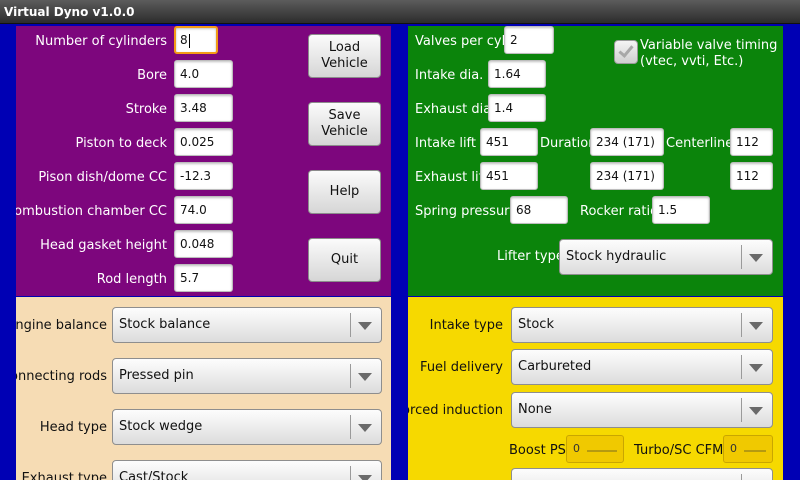  I want to click on boost-psi-value: 0, so click(576, 448).